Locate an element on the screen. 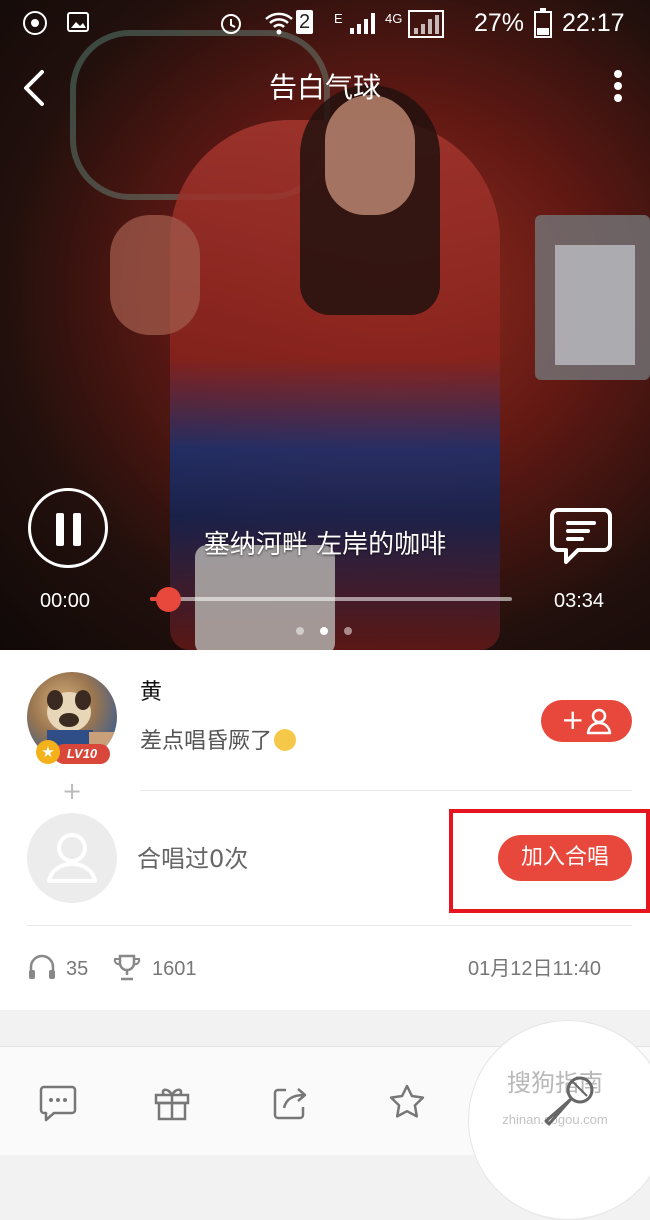 This screenshot has width=650, height=1220. image-notification-icon is located at coordinates (78, 22).